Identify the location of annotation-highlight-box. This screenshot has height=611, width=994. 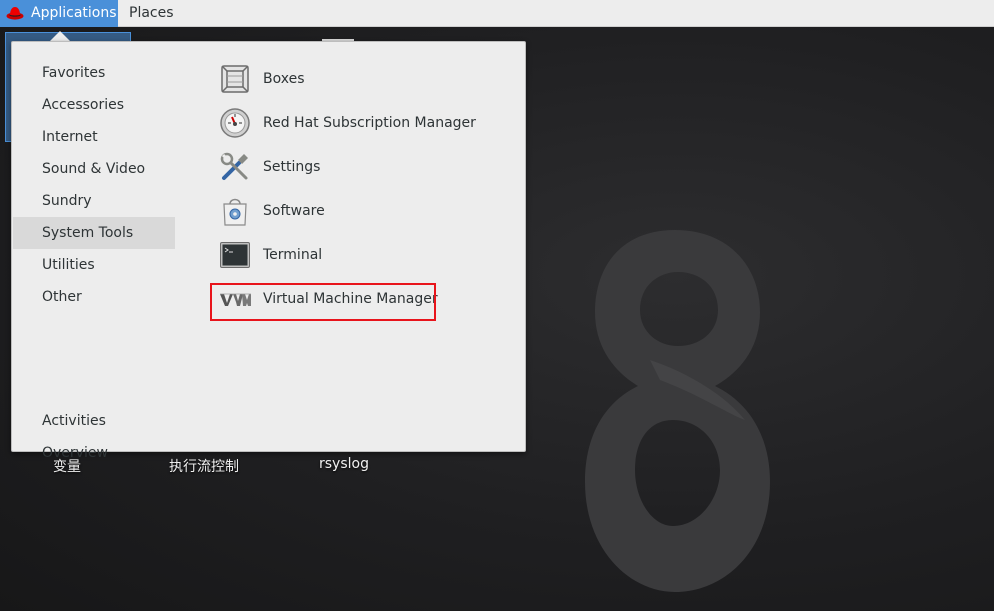
(323, 302).